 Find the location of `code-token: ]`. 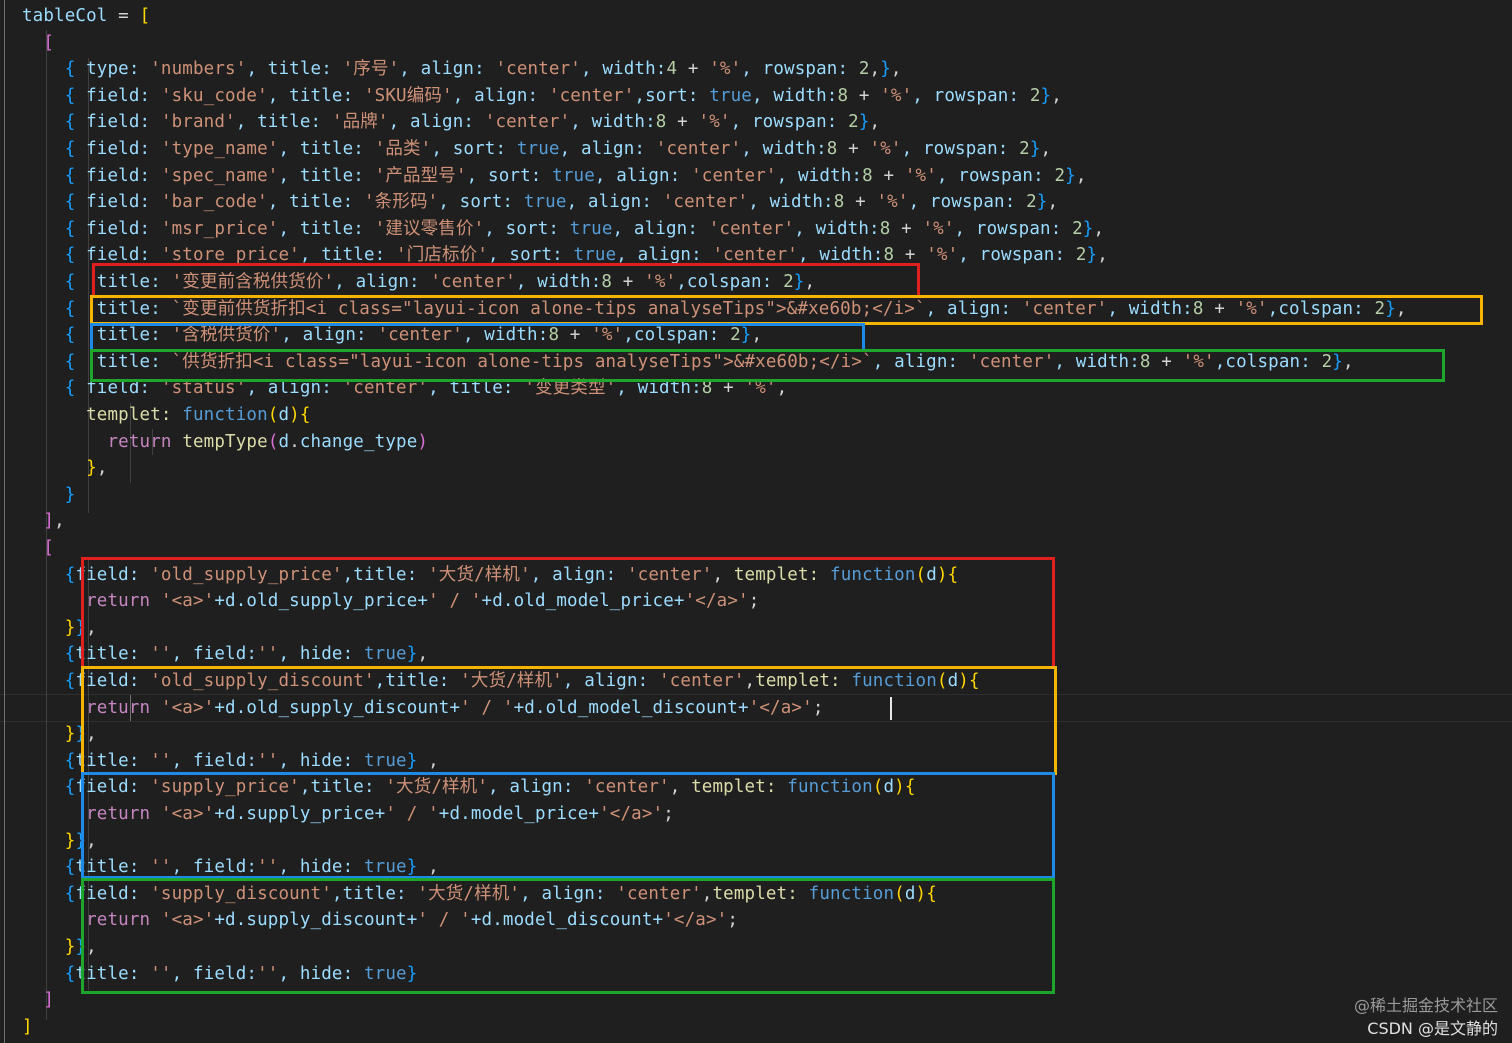

code-token: ] is located at coordinates (49, 1000).